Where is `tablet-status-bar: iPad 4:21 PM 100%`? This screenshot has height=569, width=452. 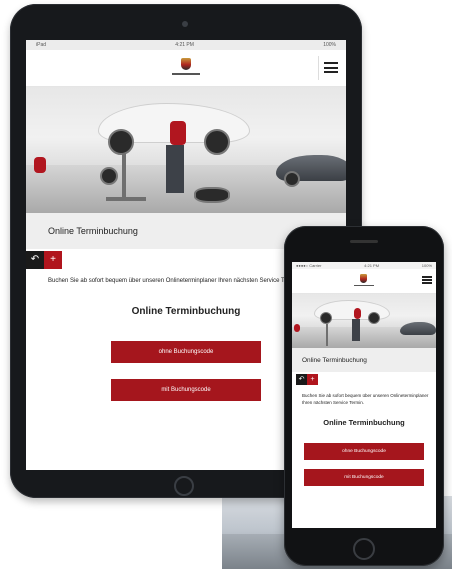
tablet-status-bar: iPad 4:21 PM 100% is located at coordinates (186, 45).